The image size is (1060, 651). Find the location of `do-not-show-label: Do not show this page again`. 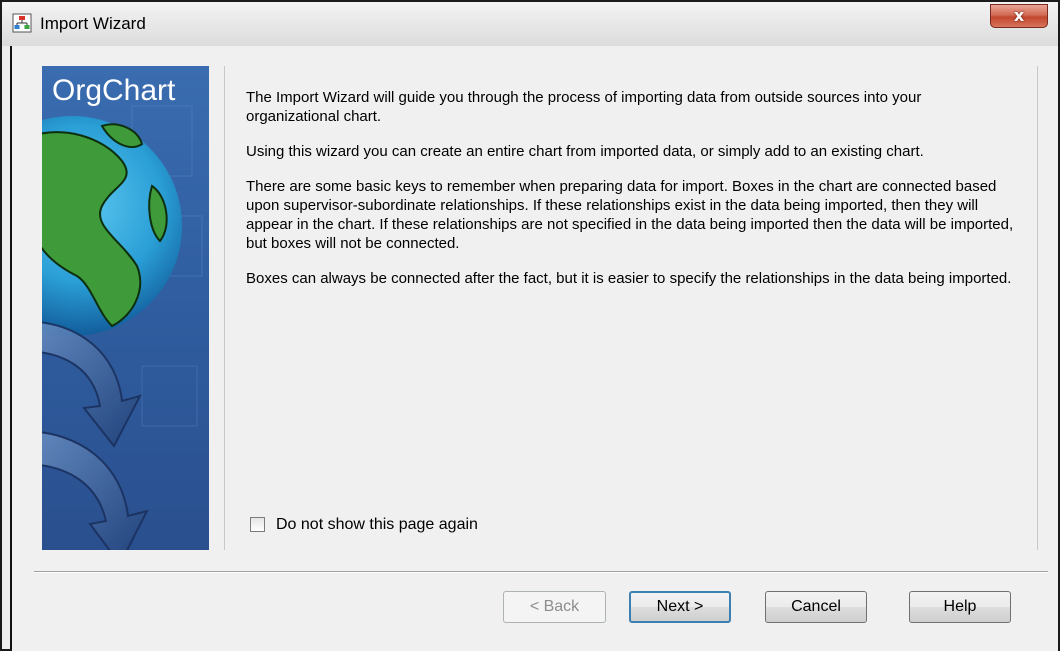

do-not-show-label: Do not show this page again is located at coordinates (377, 525).